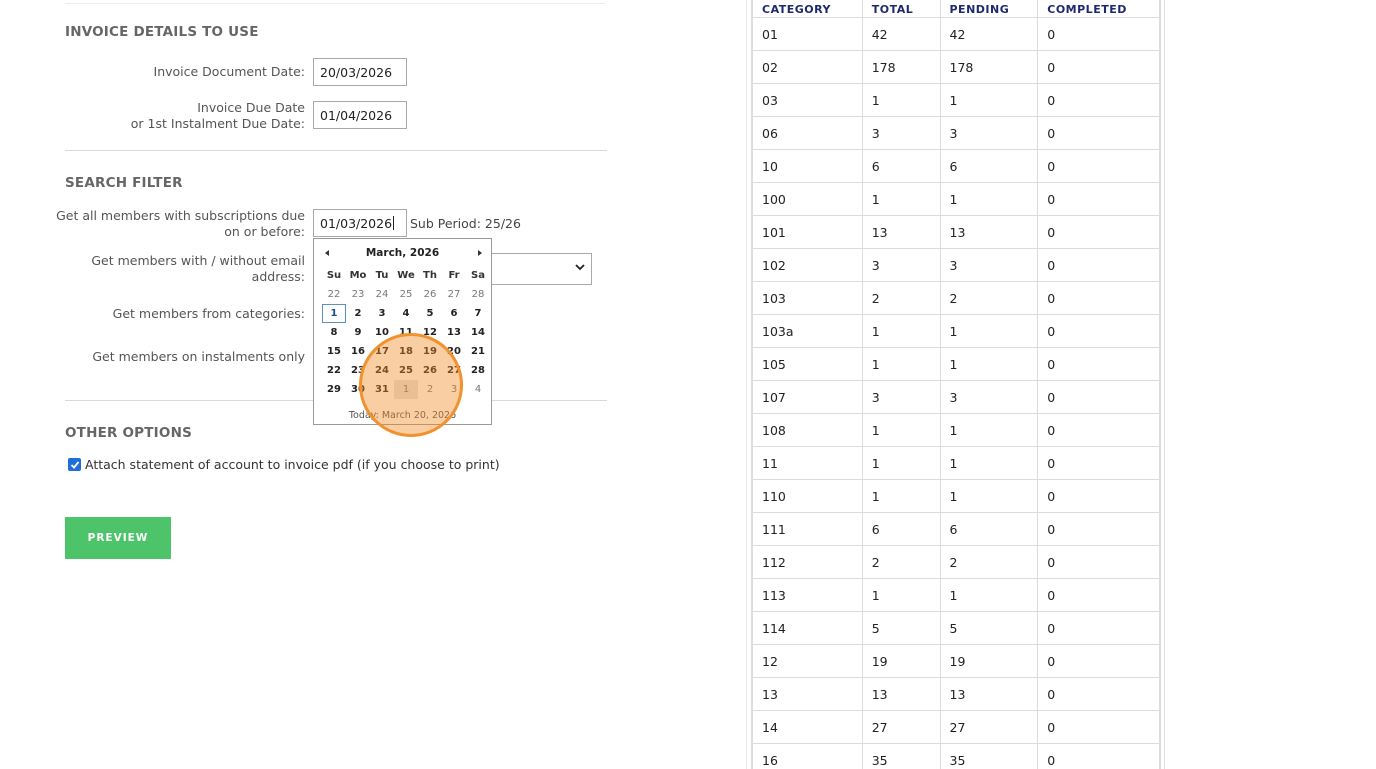 The width and height of the screenshot is (1376, 769). I want to click on calendar-day: 14, so click(478, 332).